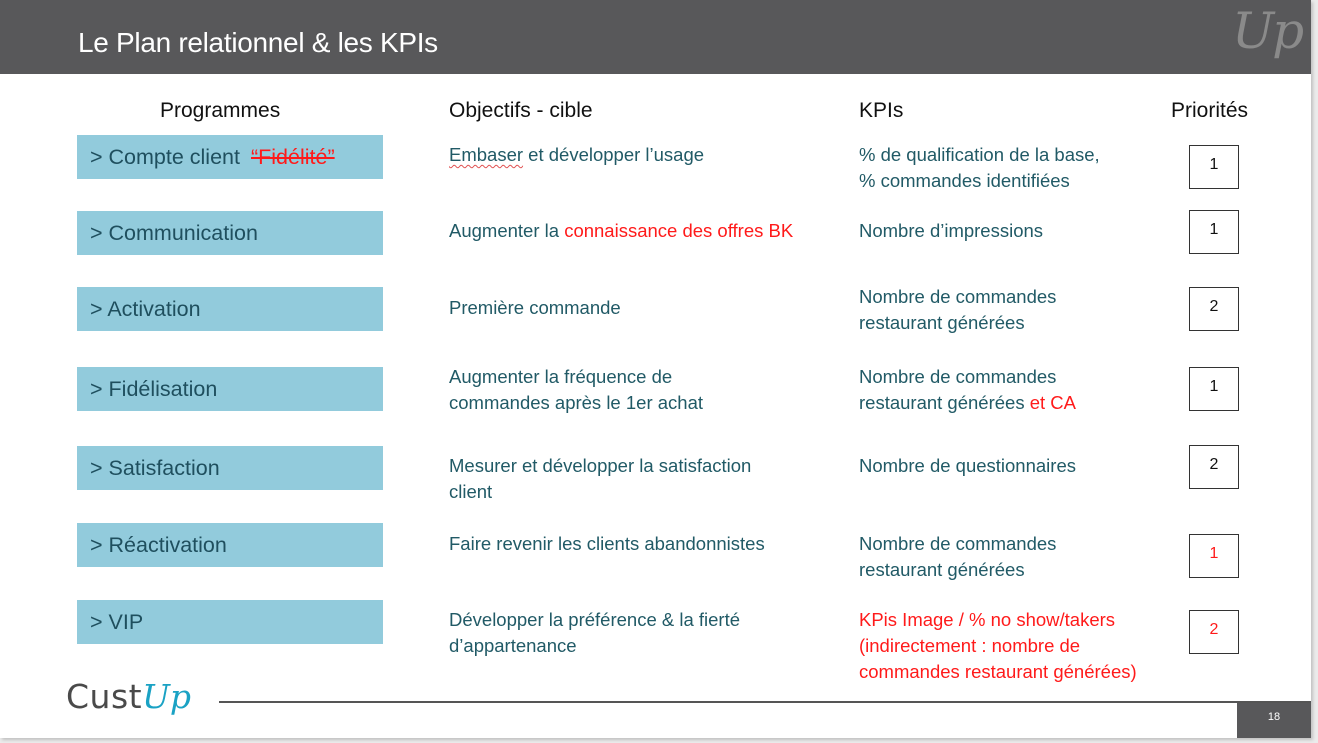  Describe the element at coordinates (1214, 389) in the screenshot. I see `priority-box-fidelisation: 1` at that location.